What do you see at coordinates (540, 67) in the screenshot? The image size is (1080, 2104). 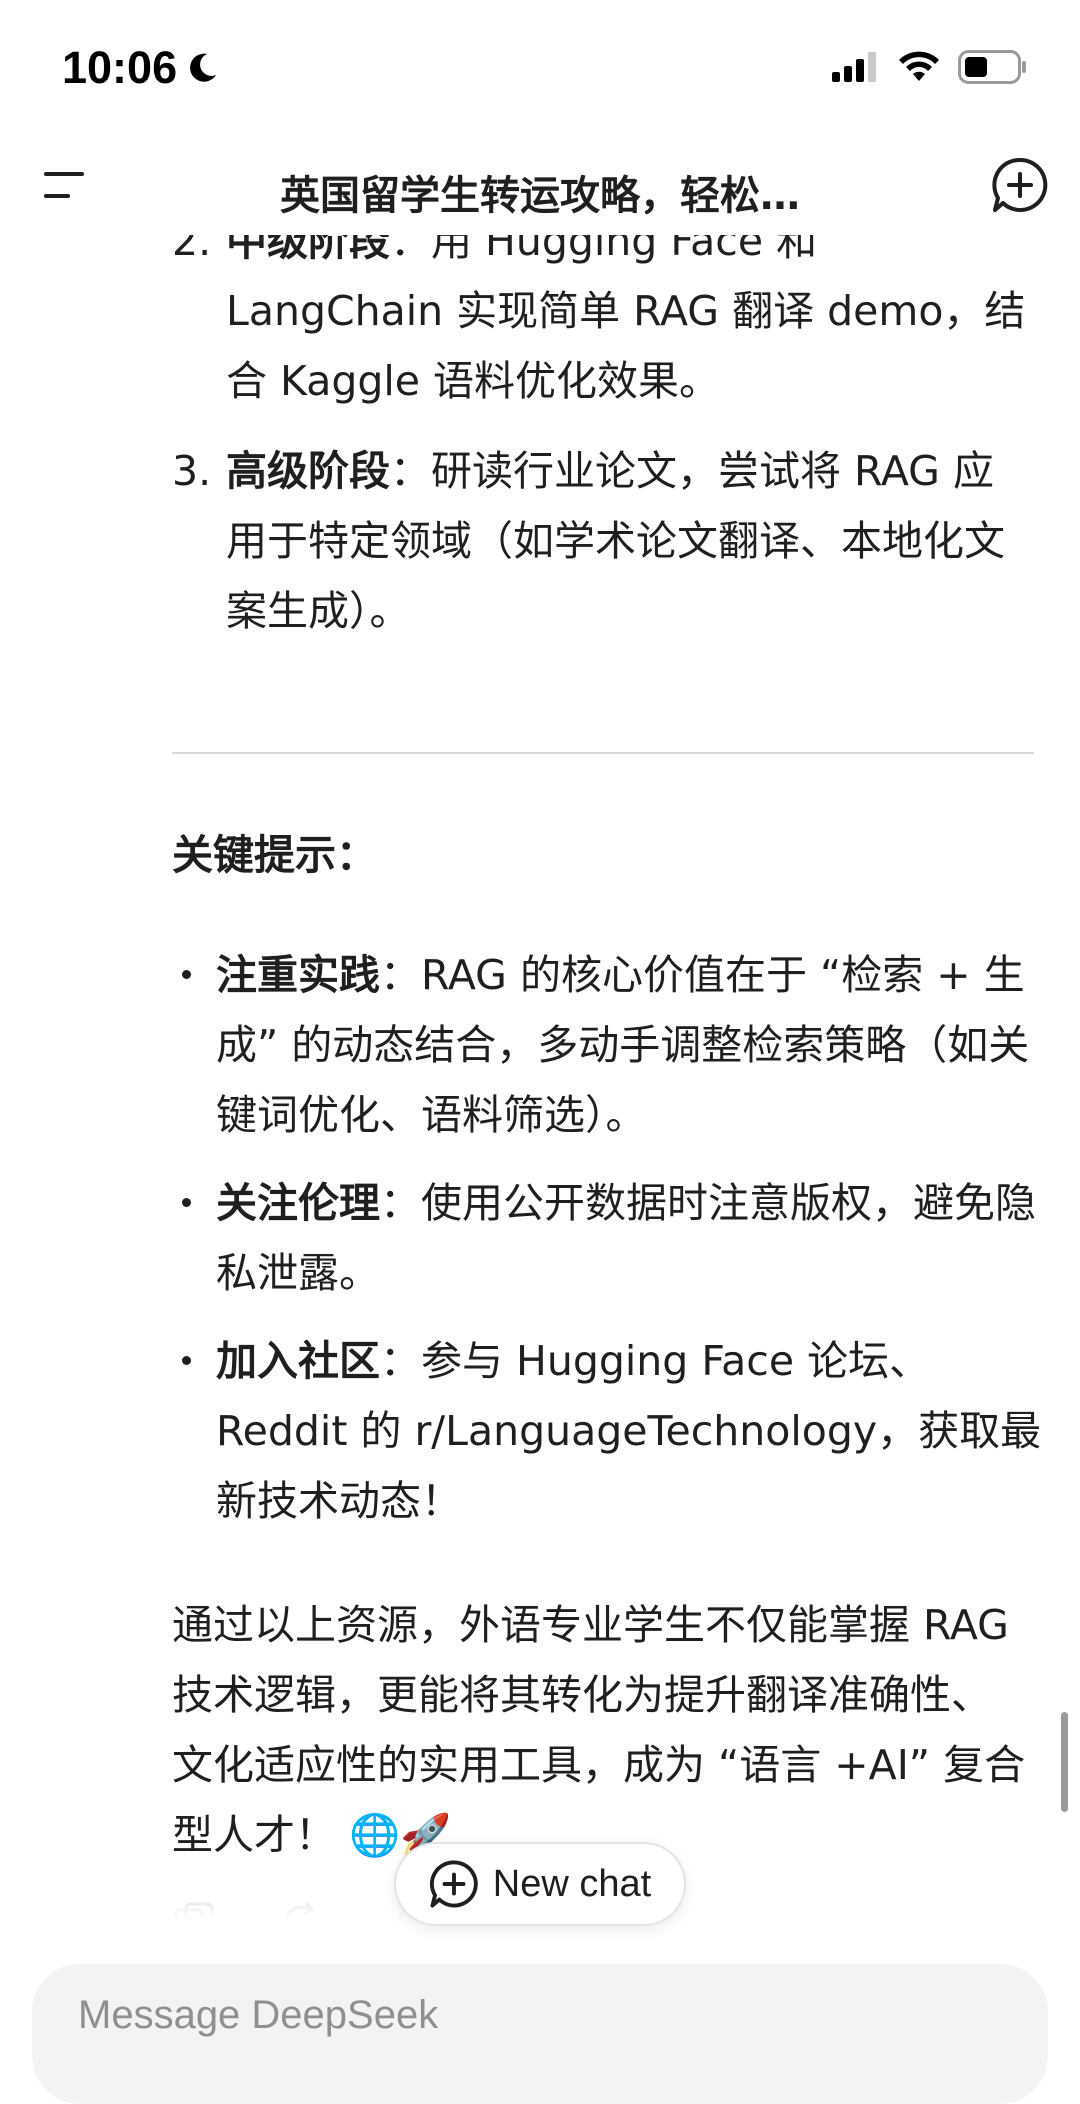 I see `status-bar: 10:06` at bounding box center [540, 67].